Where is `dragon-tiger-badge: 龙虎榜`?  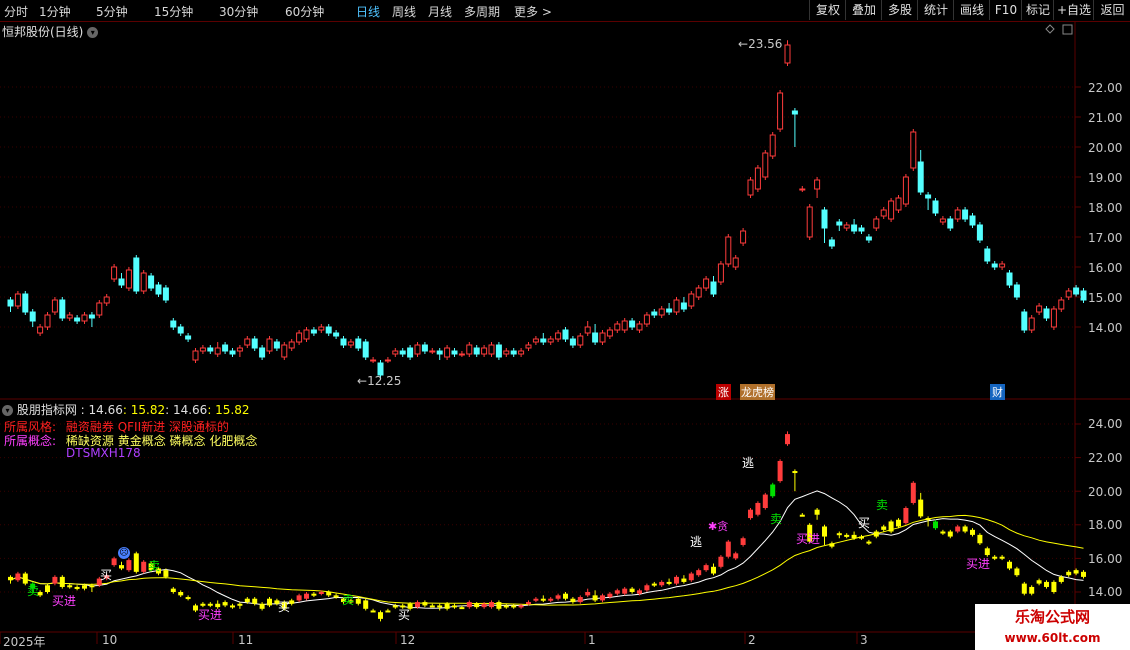 dragon-tiger-badge: 龙虎榜 is located at coordinates (757, 392).